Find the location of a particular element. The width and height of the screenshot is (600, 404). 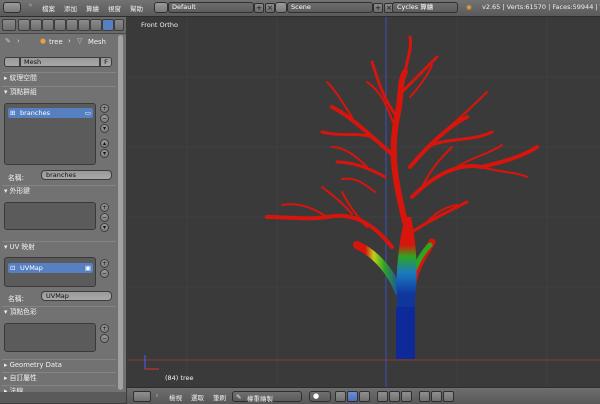

add-scene-button: + is located at coordinates (378, 8).